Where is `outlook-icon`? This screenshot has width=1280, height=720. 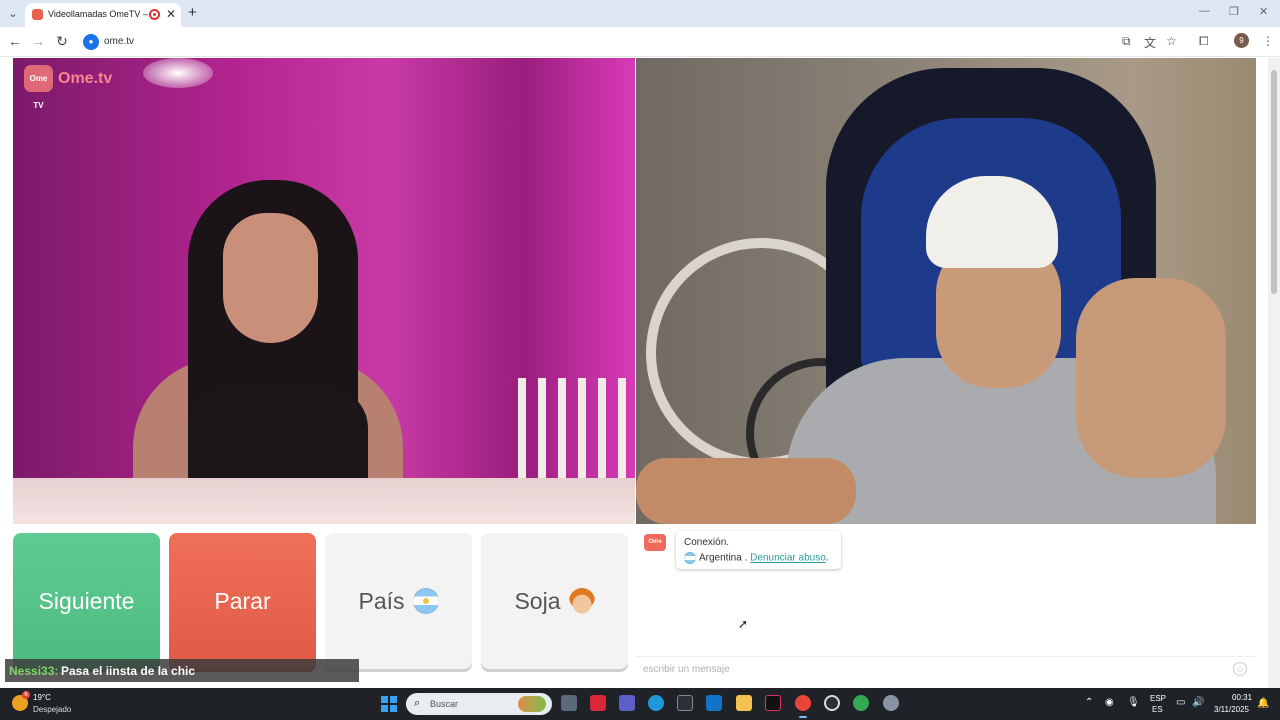
outlook-icon is located at coordinates (714, 703).